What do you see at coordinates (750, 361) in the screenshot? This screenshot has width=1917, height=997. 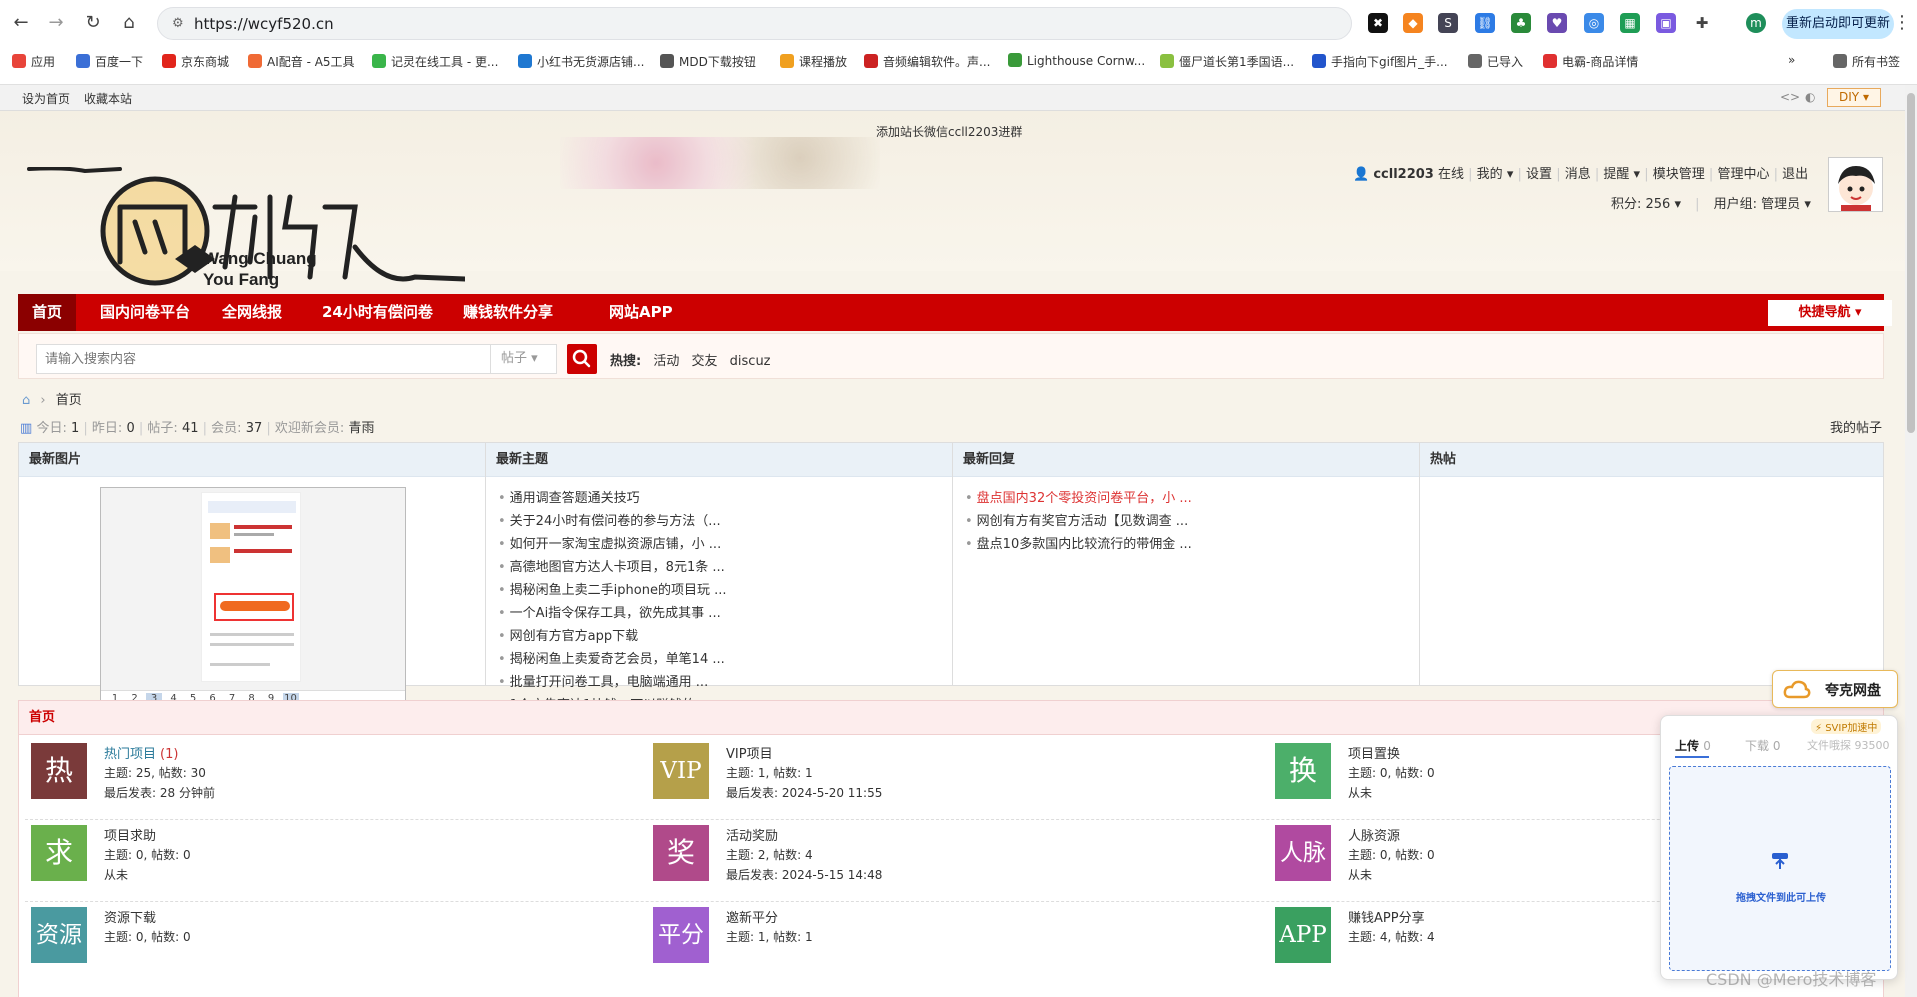 I see `hot-word: discuz` at bounding box center [750, 361].